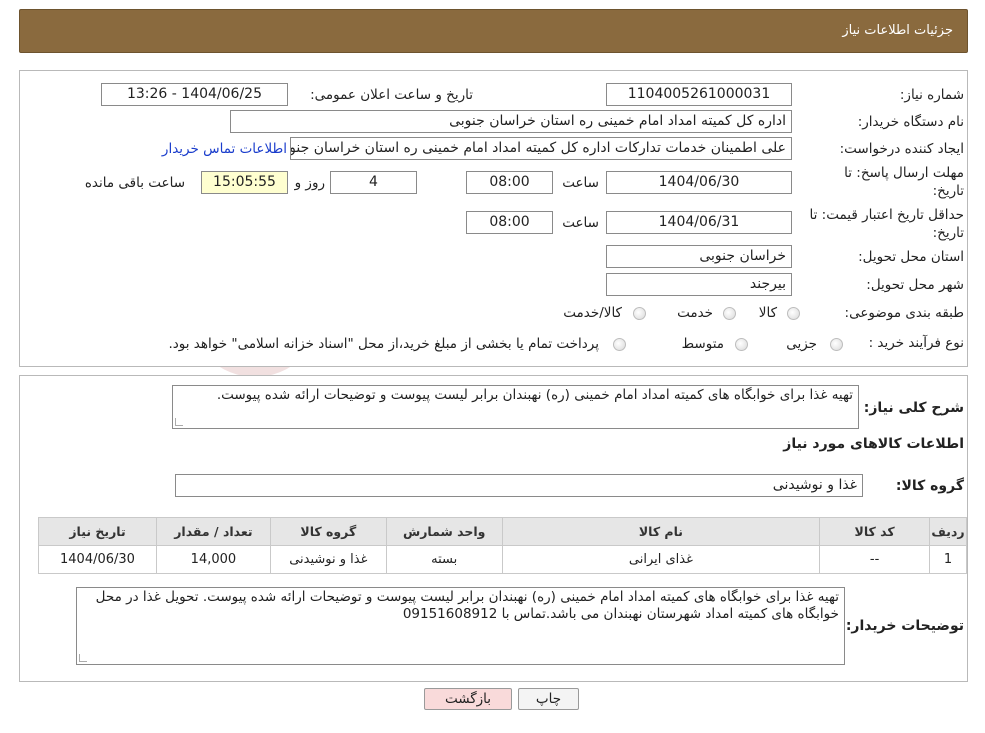 The height and width of the screenshot is (733, 985). What do you see at coordinates (244, 182) in the screenshot?
I see `remaining-time-field: 15:05:55` at bounding box center [244, 182].